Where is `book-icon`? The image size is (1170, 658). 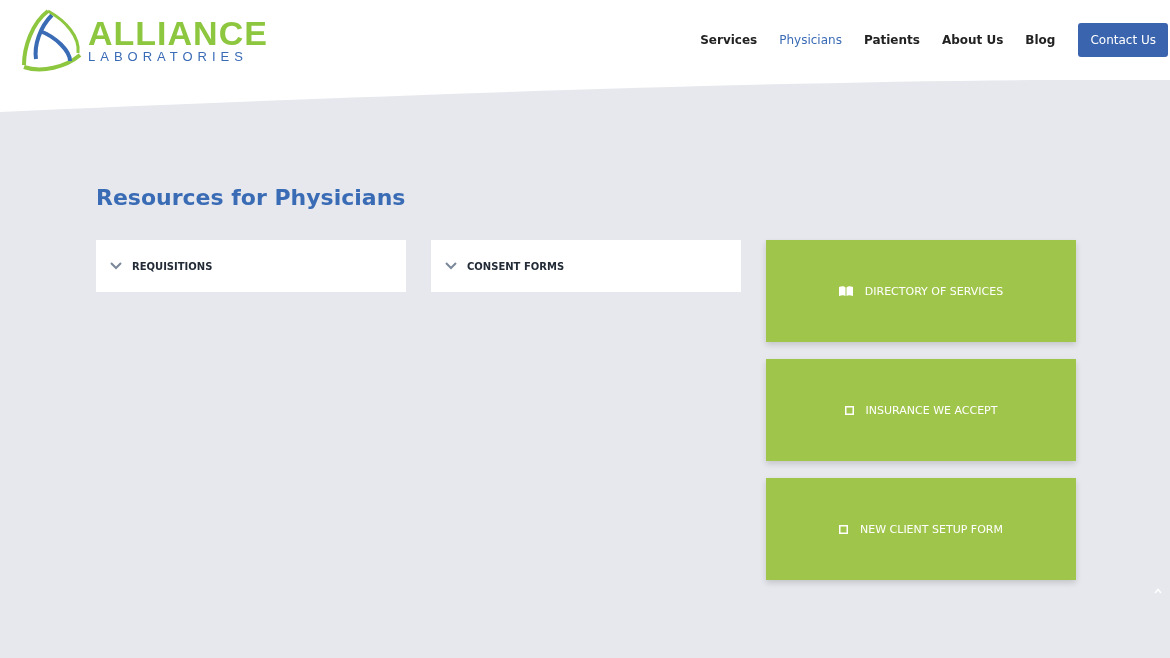
book-icon is located at coordinates (845, 291).